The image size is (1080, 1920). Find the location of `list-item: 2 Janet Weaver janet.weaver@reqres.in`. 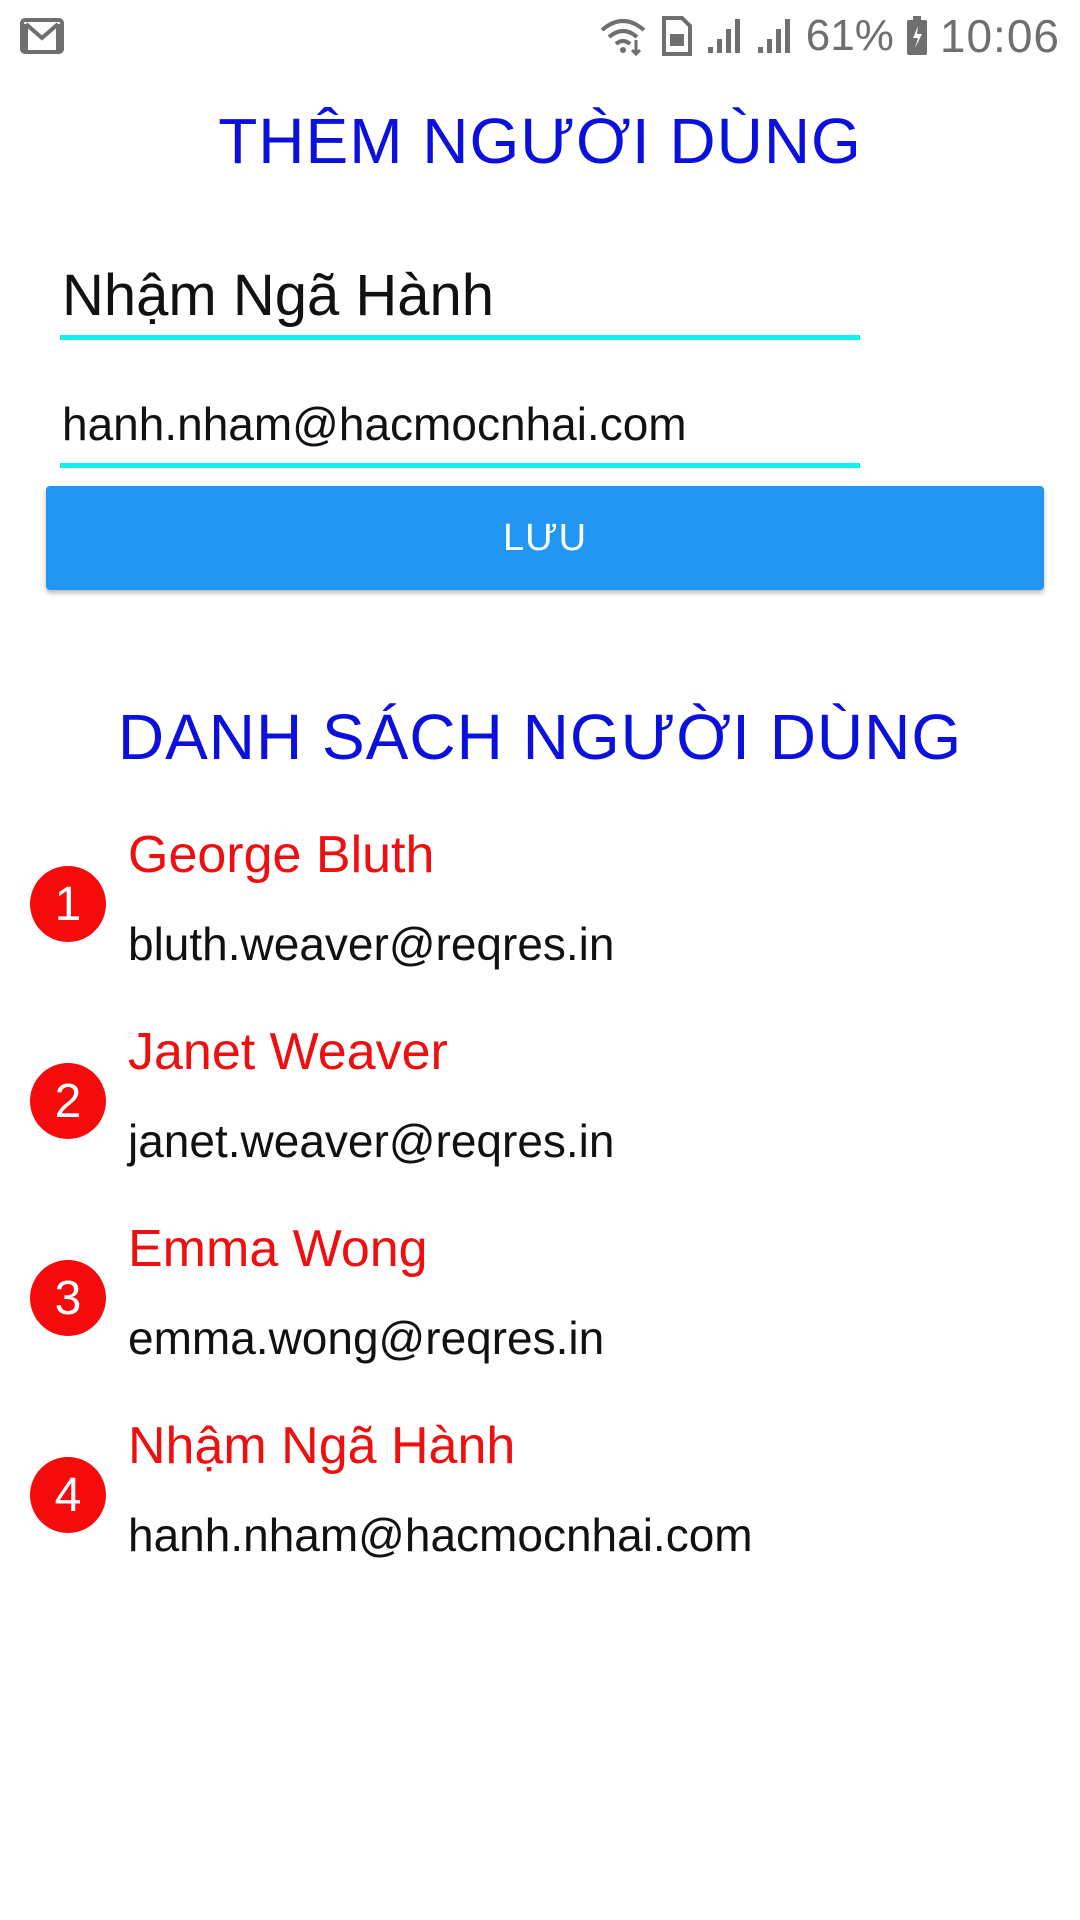

list-item: 2 Janet Weaver janet.weaver@reqres.in is located at coordinates (540, 1120).